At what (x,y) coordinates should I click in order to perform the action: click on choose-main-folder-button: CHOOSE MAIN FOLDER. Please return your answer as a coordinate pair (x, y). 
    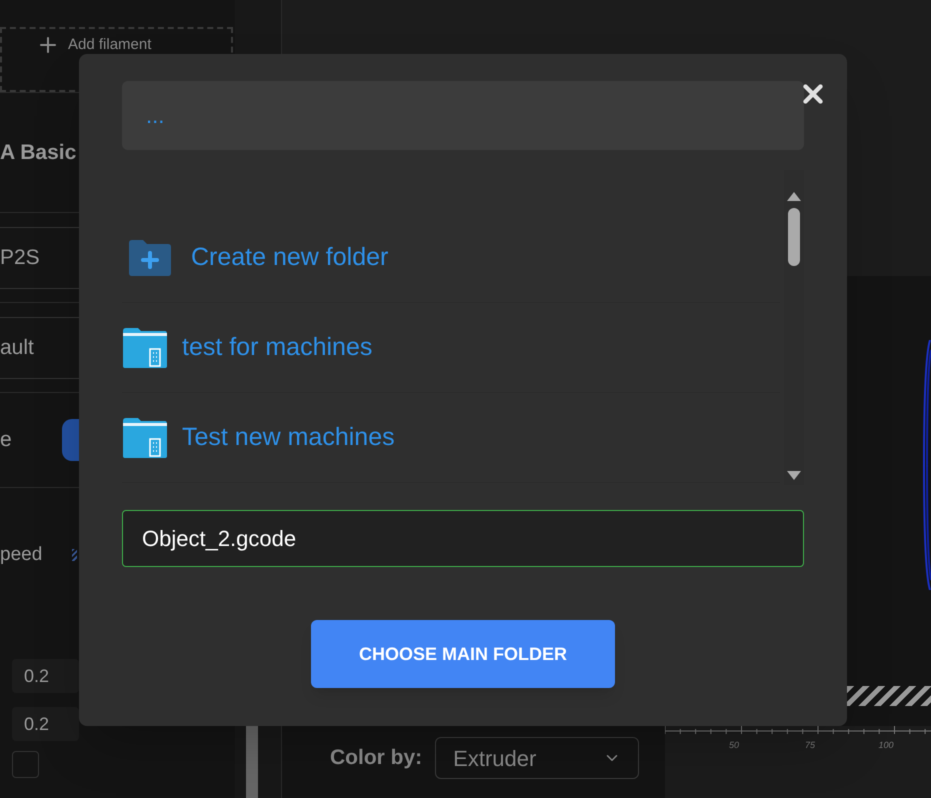
    Looking at the image, I should click on (463, 654).